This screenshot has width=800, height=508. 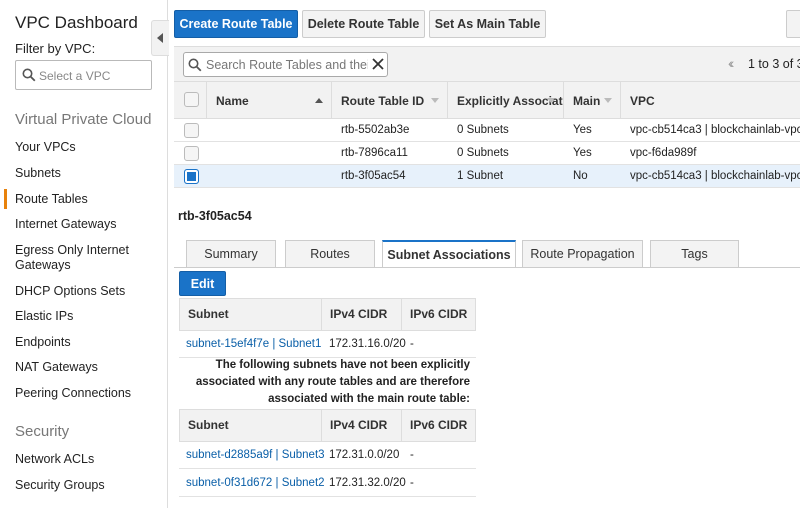 I want to click on column-route-table-id: Route Table ID, so click(x=390, y=100).